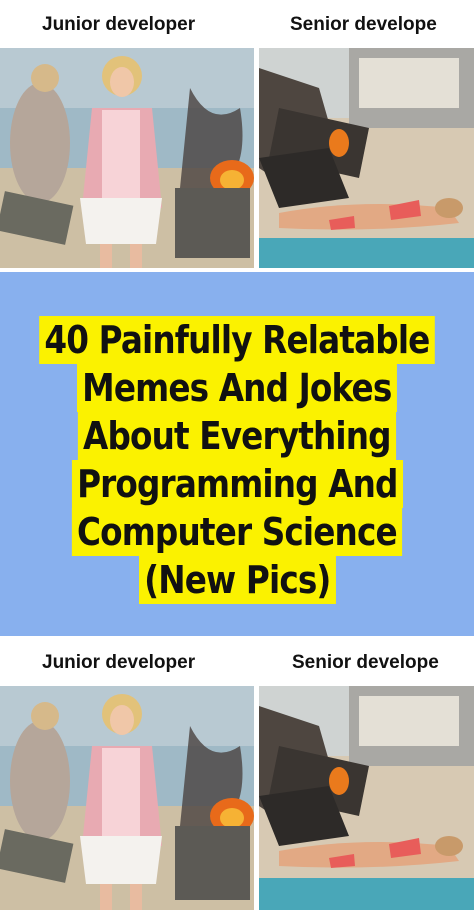 The image size is (474, 910). Describe the element at coordinates (237, 436) in the screenshot. I see `headline-line: About Everything` at that location.